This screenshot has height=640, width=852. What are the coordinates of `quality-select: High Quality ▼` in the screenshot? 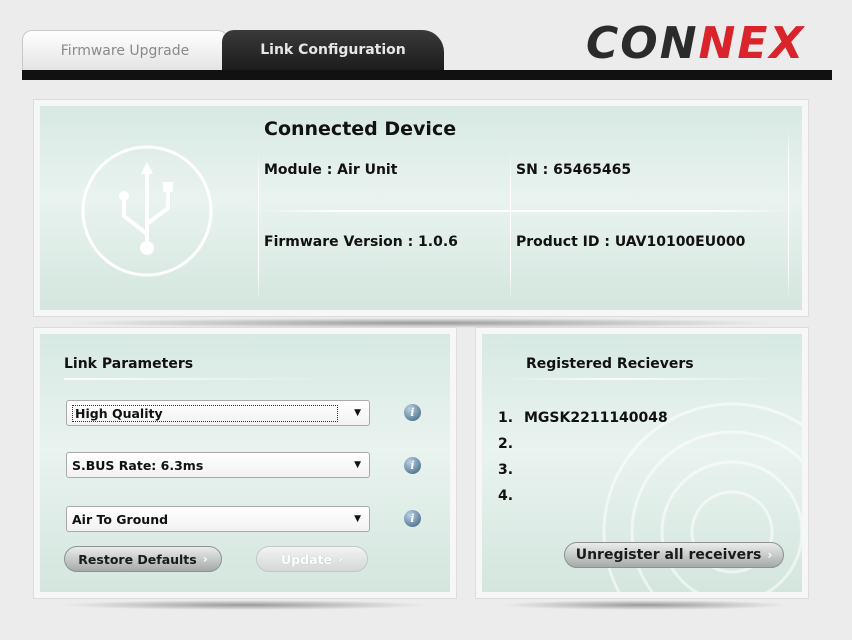 It's located at (218, 413).